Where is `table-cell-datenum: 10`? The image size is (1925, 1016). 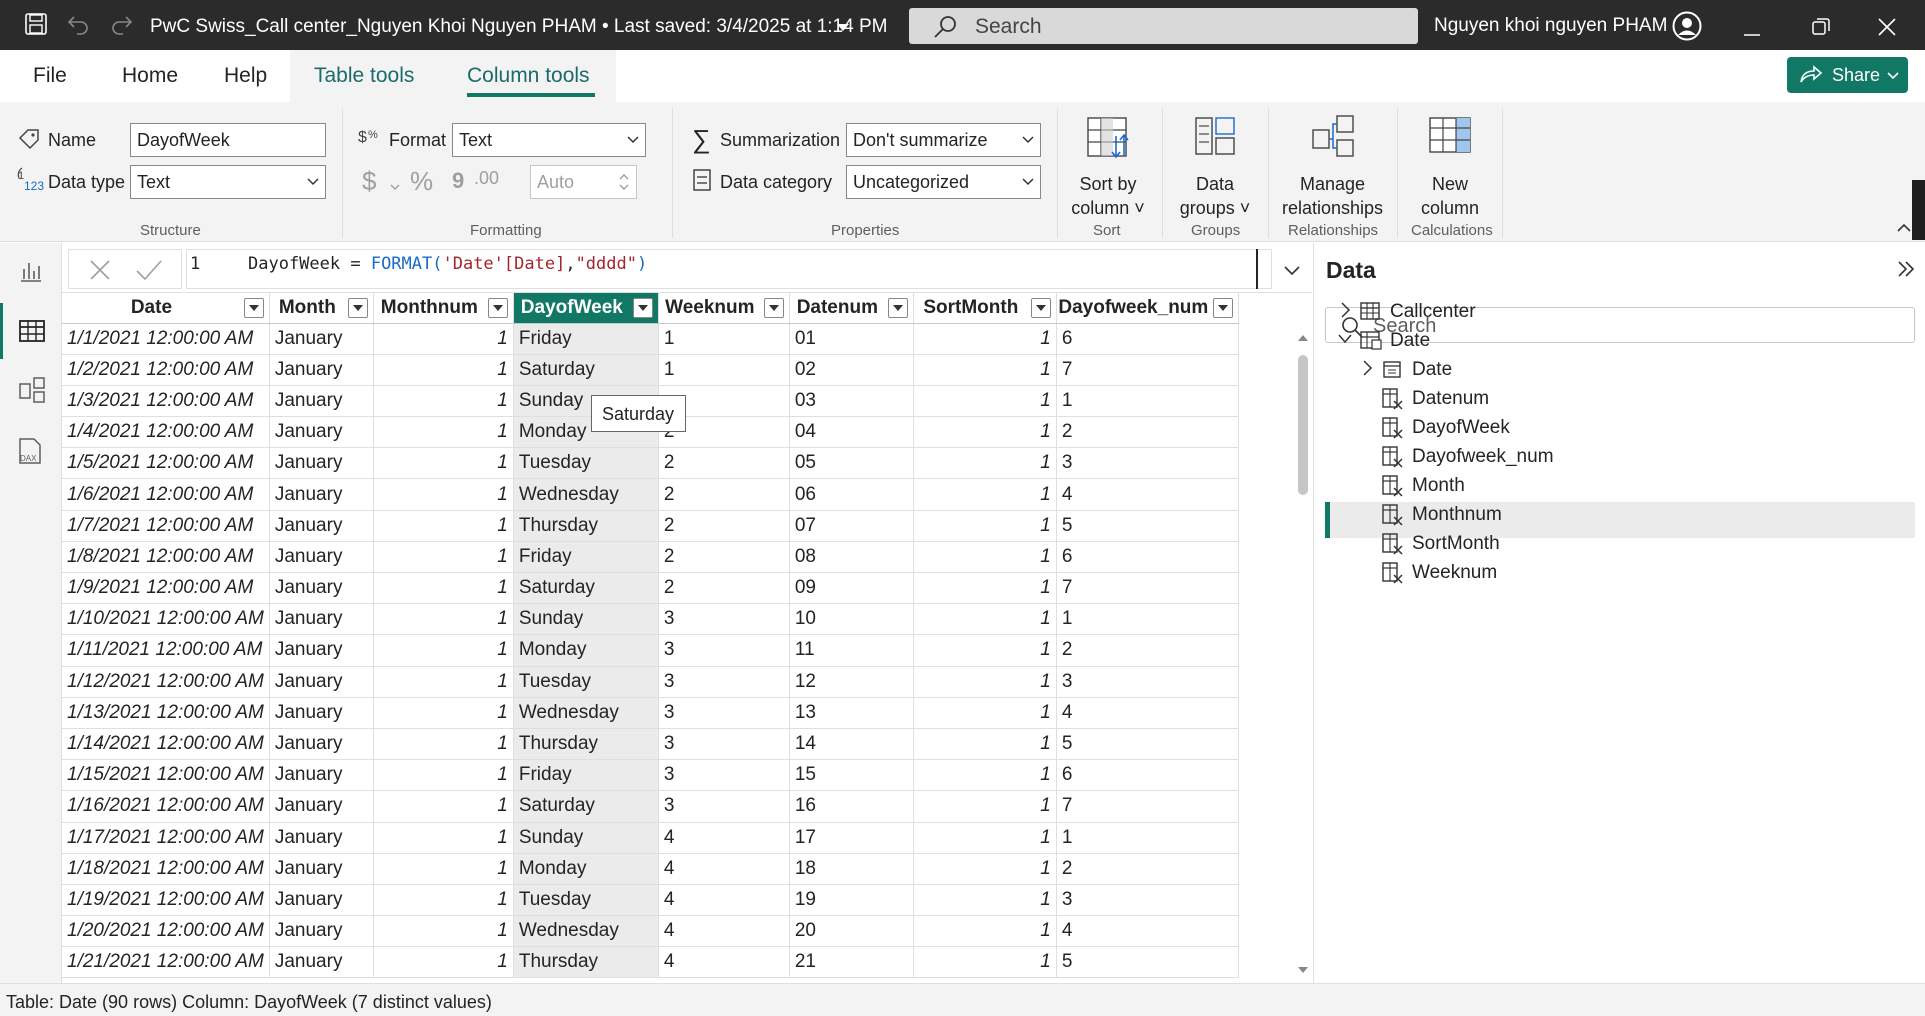
table-cell-datenum: 10 is located at coordinates (851, 619).